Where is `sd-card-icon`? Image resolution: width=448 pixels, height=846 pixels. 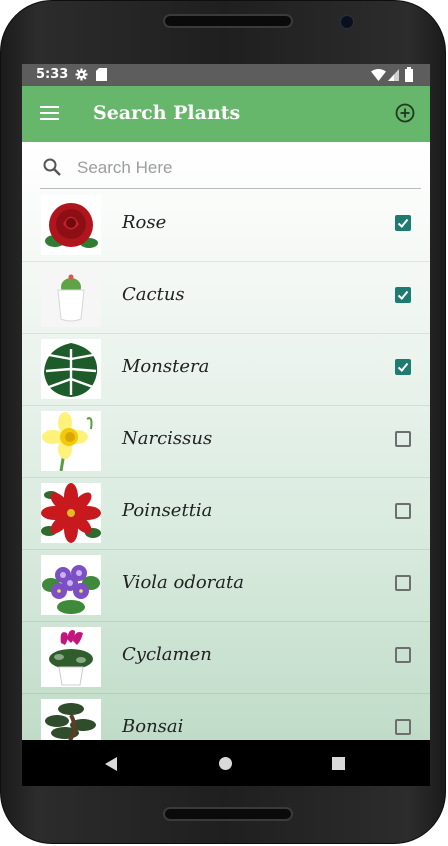 sd-card-icon is located at coordinates (101, 74).